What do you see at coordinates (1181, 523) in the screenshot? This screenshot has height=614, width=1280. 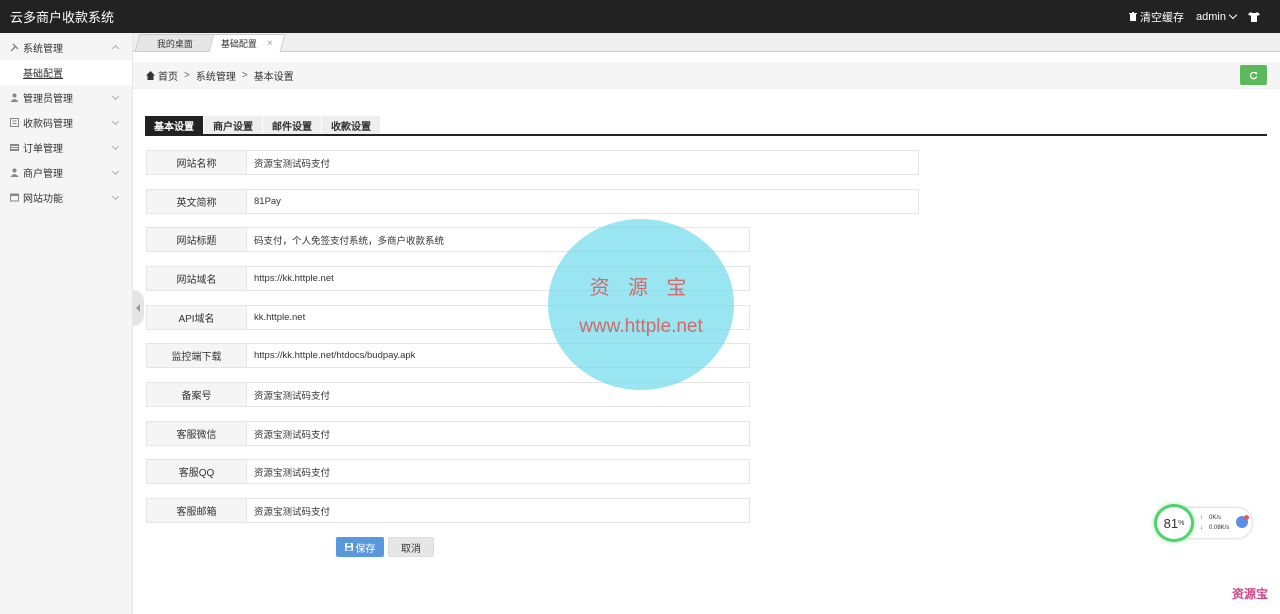 I see `gauge-unit: %` at bounding box center [1181, 523].